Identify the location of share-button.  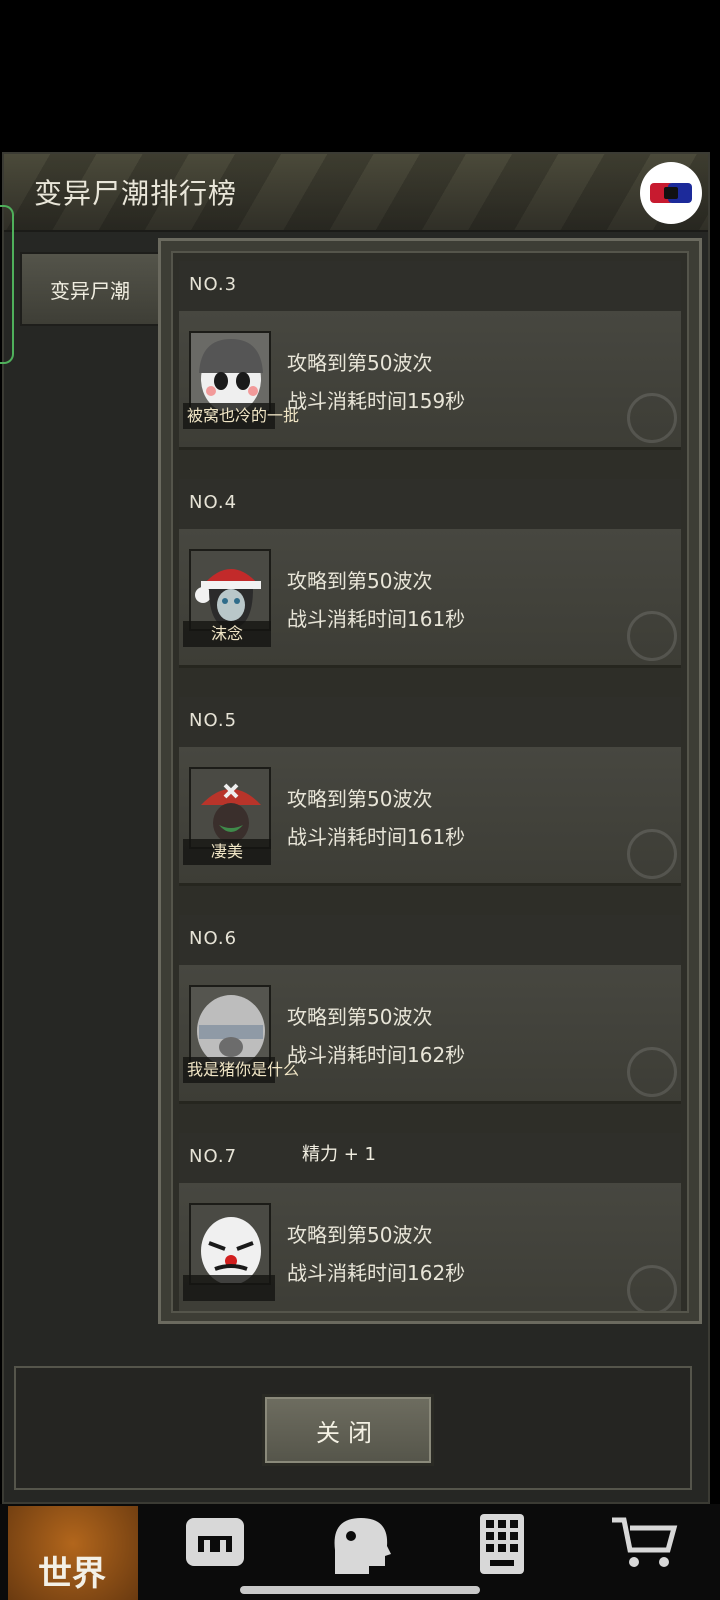
(671, 193).